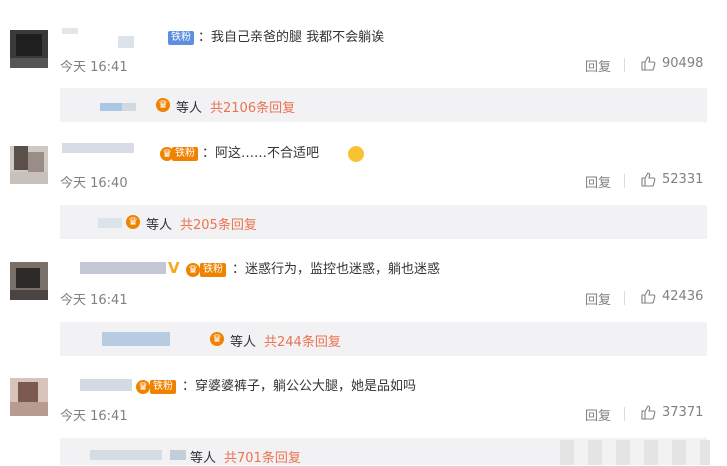  I want to click on fan-crown-icon: ♛, so click(143, 387).